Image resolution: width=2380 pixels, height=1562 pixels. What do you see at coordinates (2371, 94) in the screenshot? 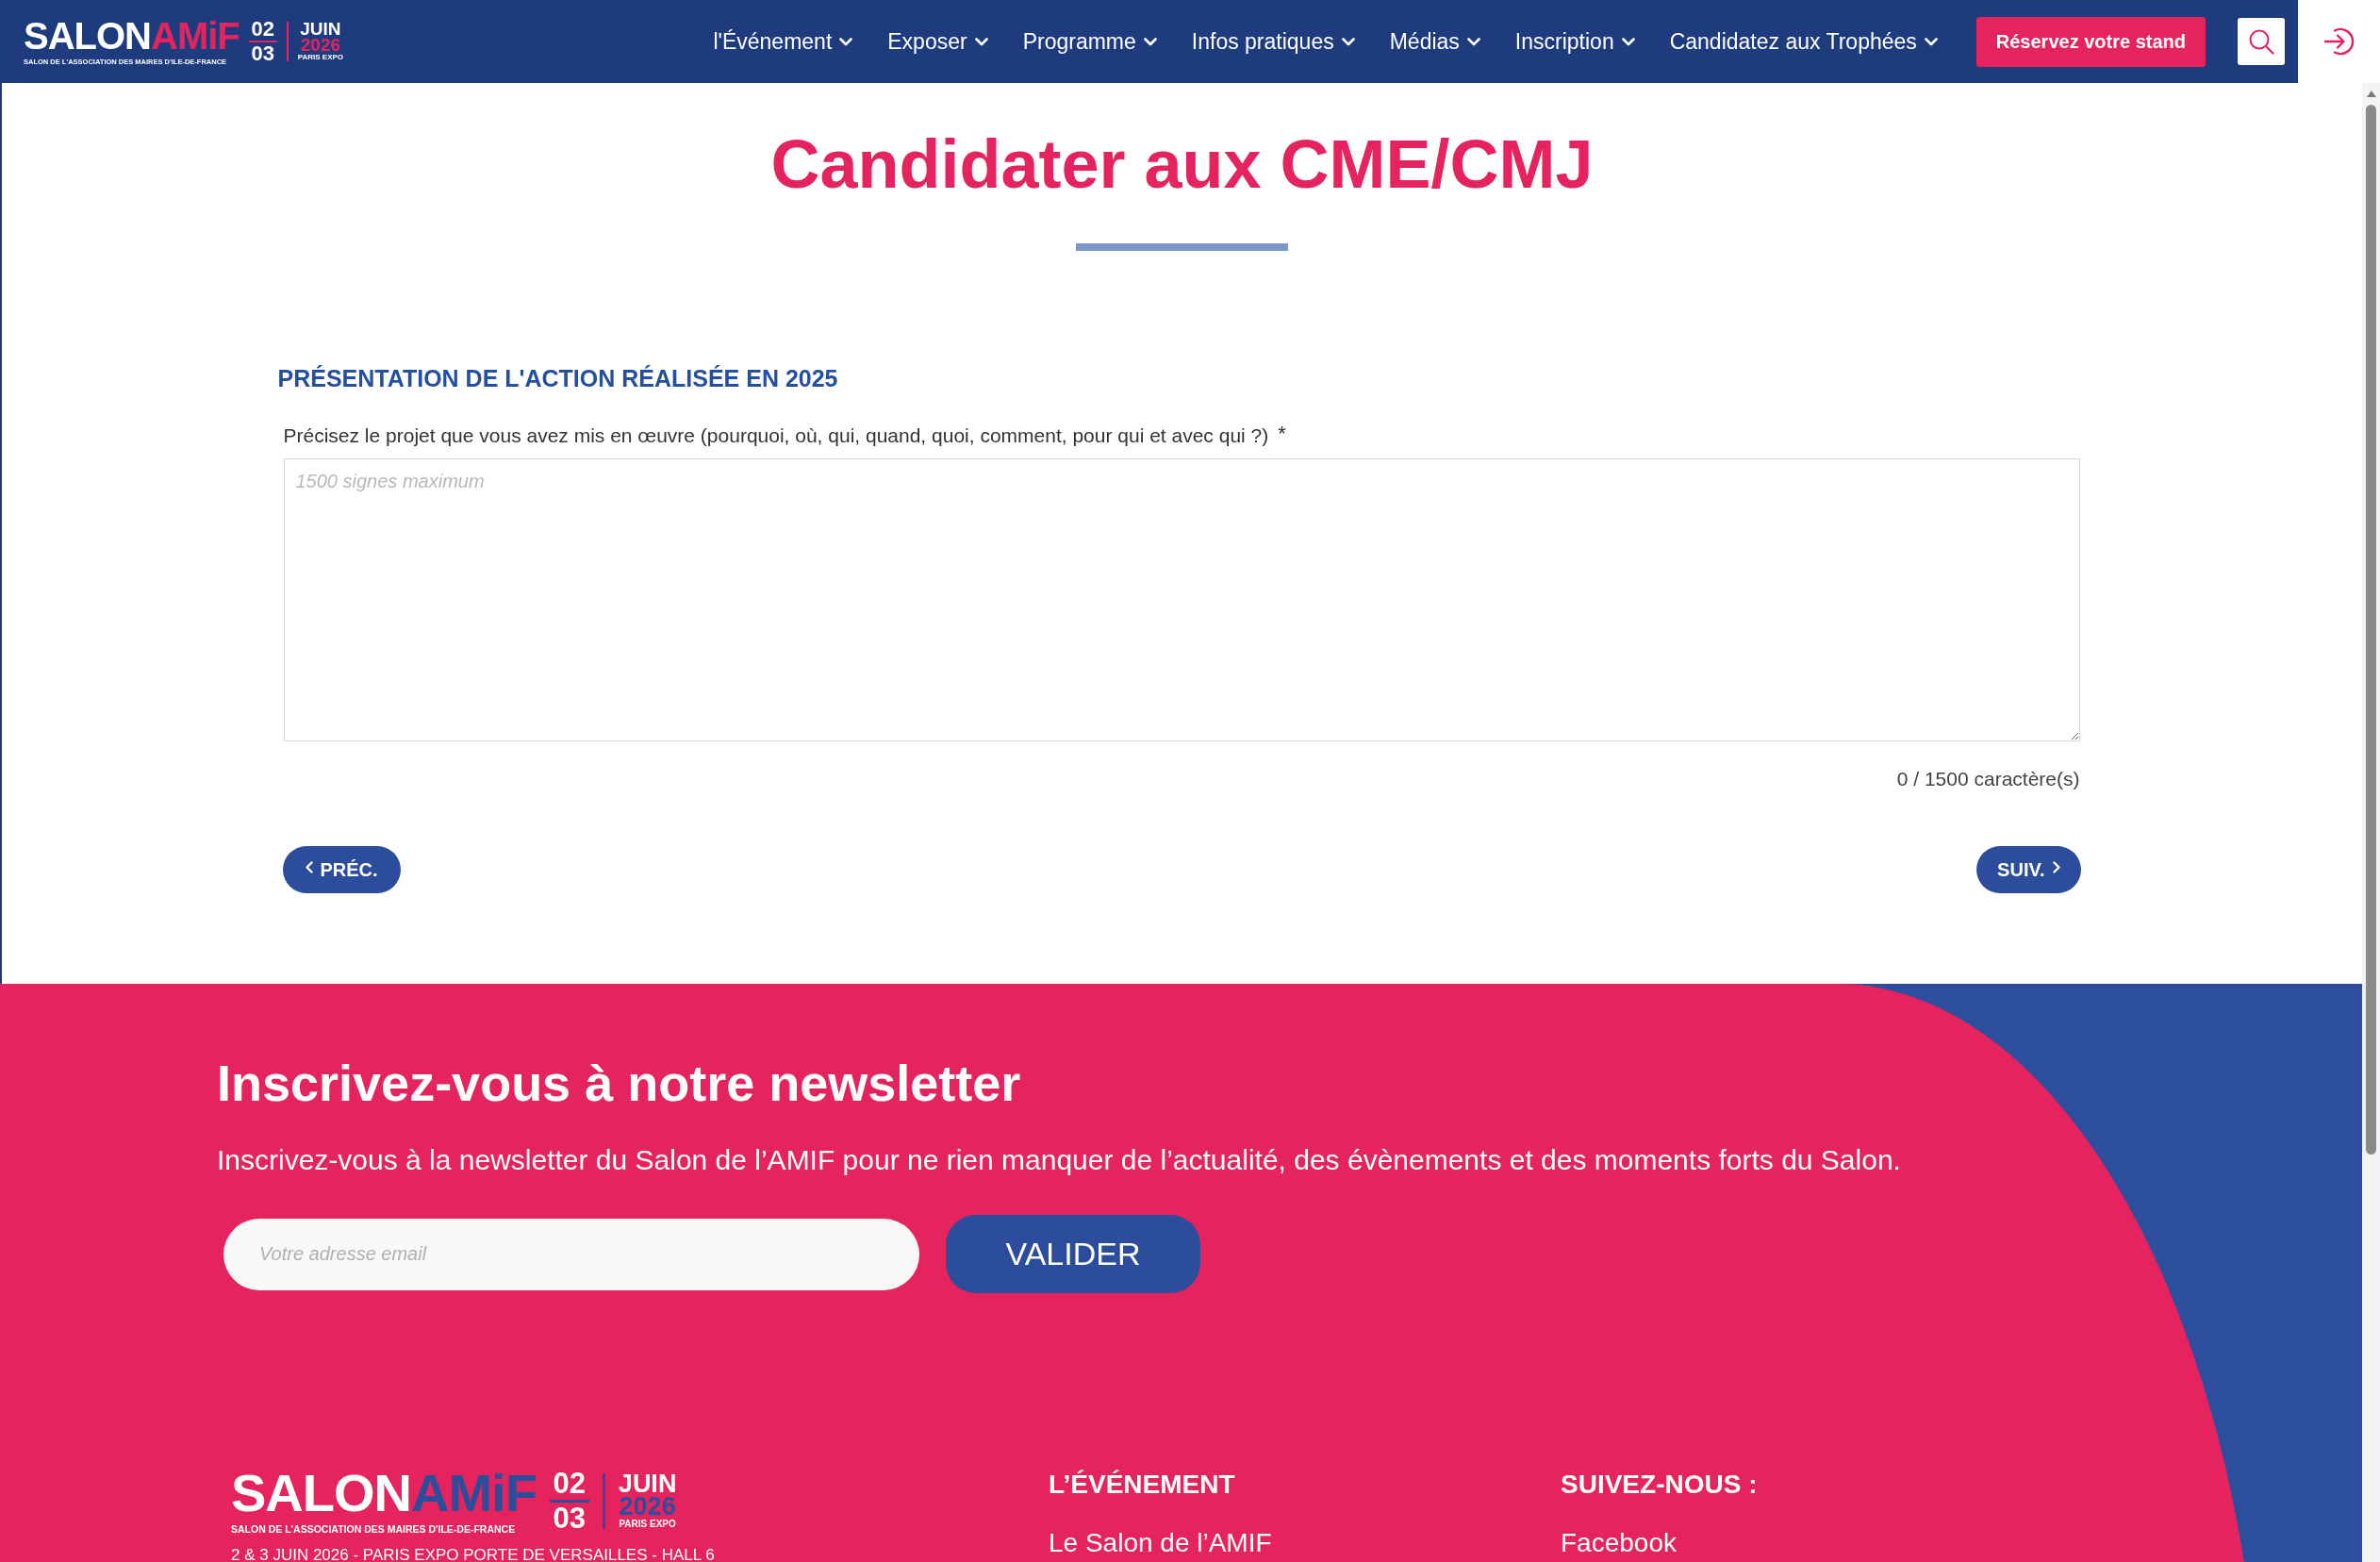
I see `scroll-up-arrow-icon` at bounding box center [2371, 94].